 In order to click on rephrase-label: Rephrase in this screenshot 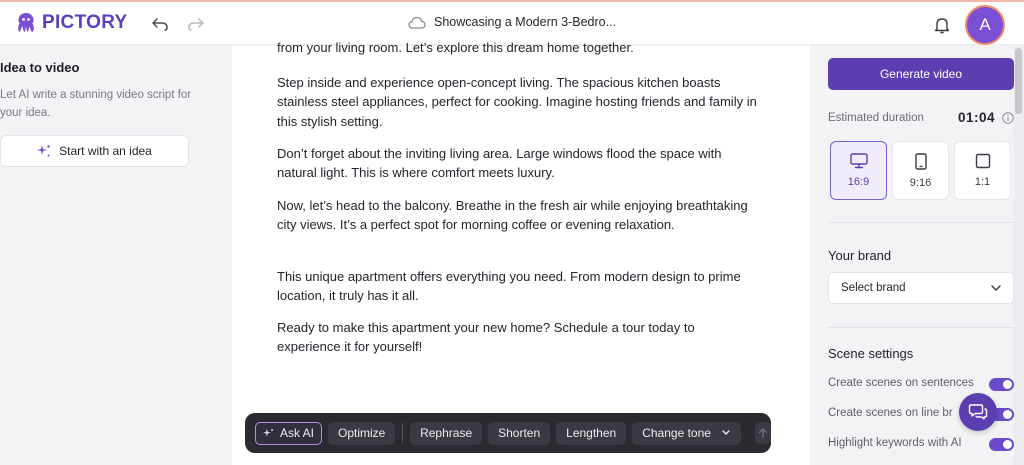, I will do `click(446, 433)`.